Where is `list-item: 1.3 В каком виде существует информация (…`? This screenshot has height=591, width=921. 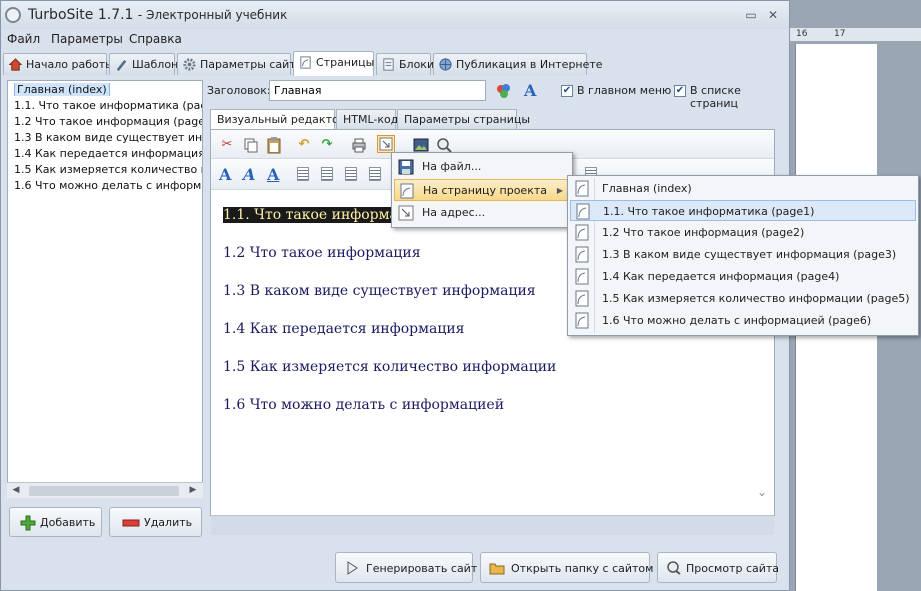 list-item: 1.3 В каком виде существует информация (… is located at coordinates (108, 137).